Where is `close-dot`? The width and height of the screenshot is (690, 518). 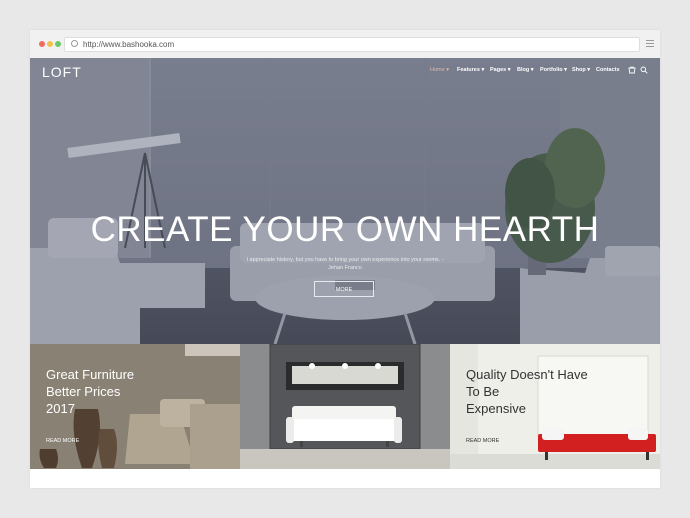 close-dot is located at coordinates (42, 44).